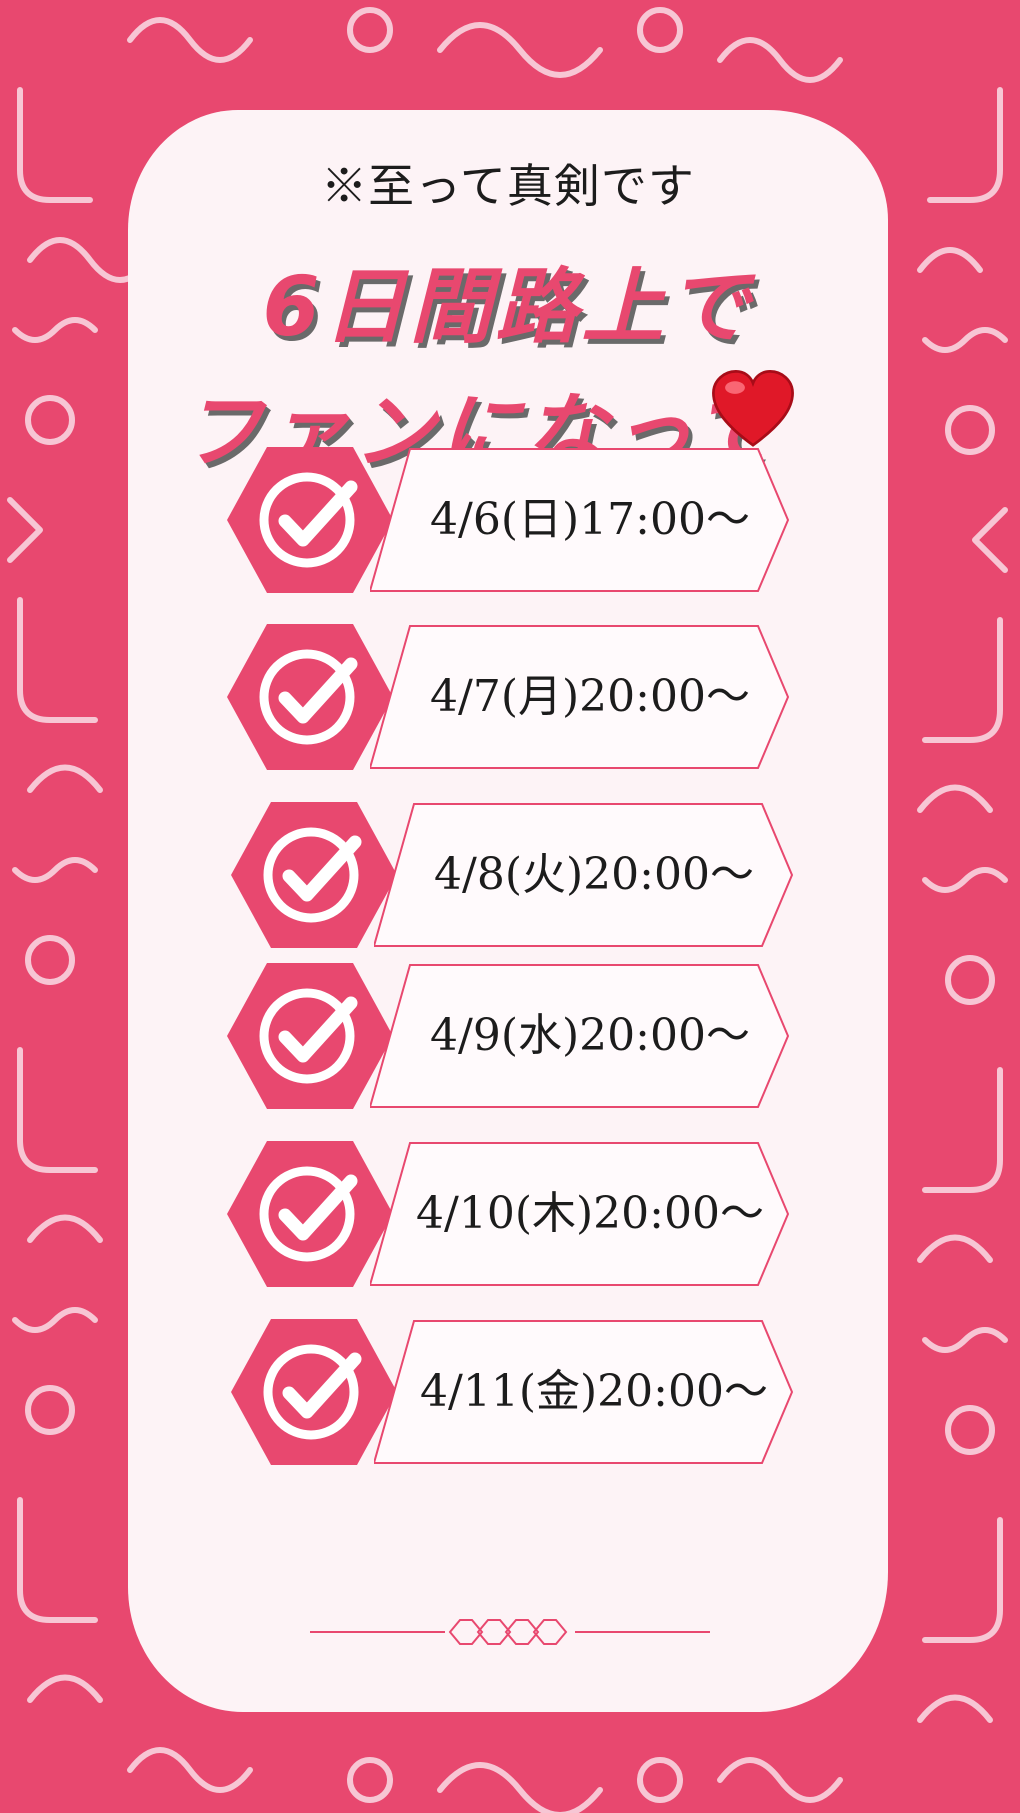  I want to click on schedule-date-label: 4/6(日)17:00〜, so click(590, 519).